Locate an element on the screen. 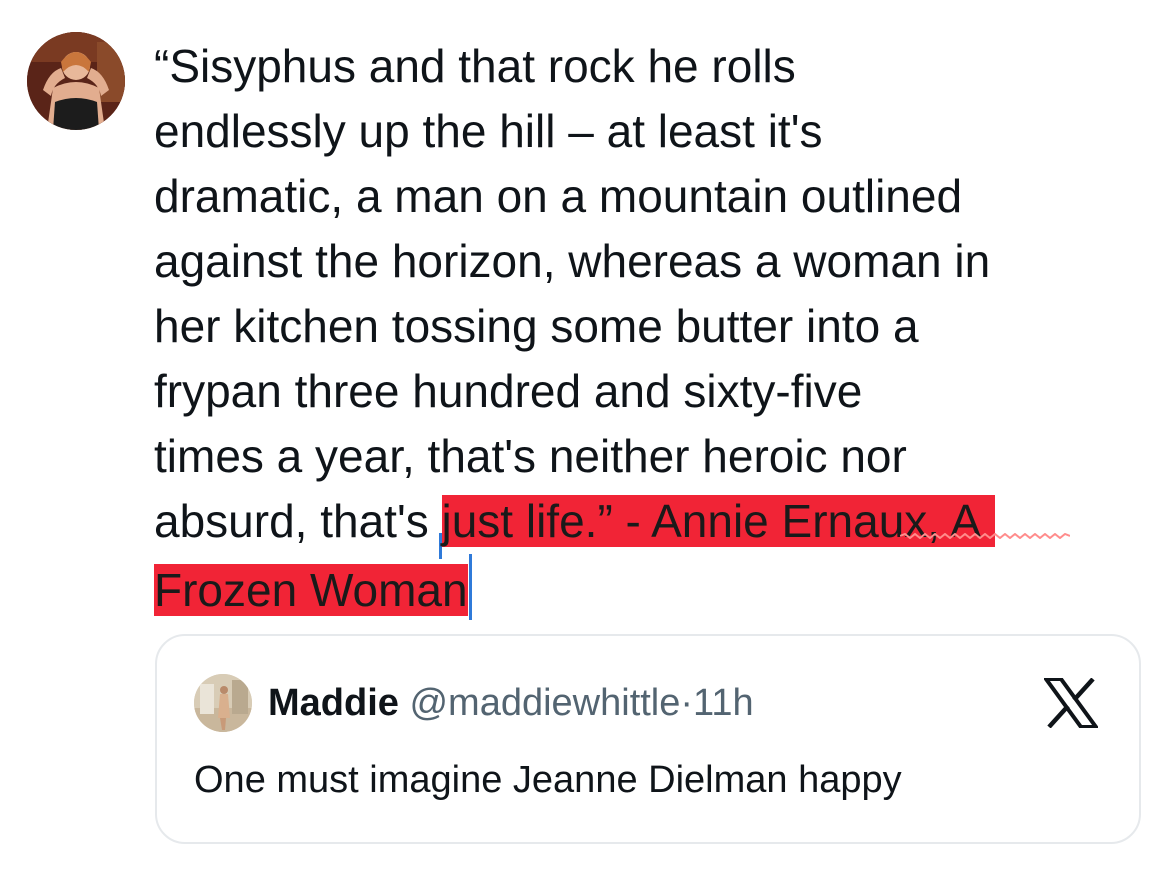 This screenshot has height=882, width=1170. tweet-line: her kitchen tossing some butter into a is located at coordinates (536, 326).